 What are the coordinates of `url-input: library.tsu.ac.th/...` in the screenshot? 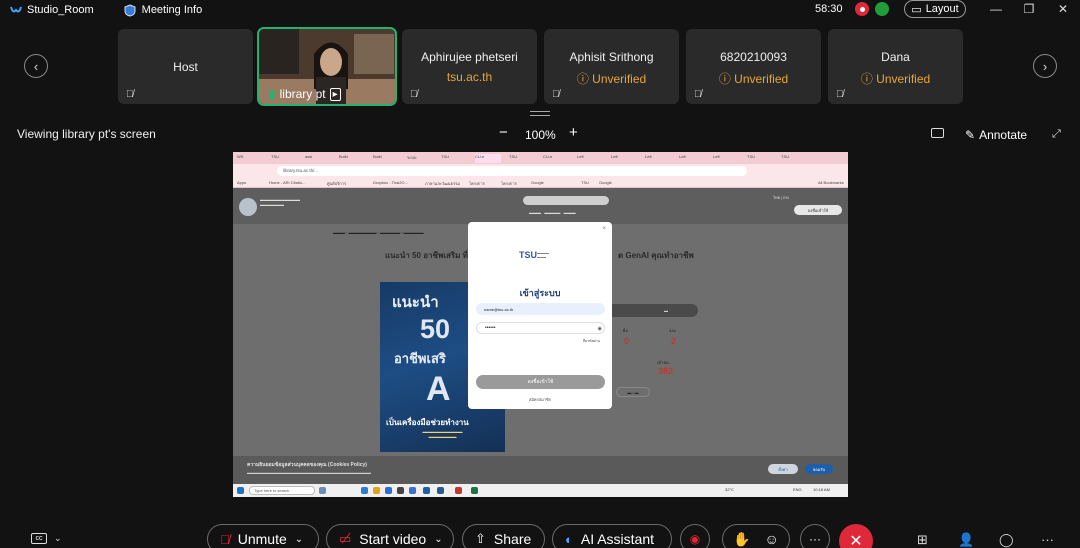 It's located at (512, 171).